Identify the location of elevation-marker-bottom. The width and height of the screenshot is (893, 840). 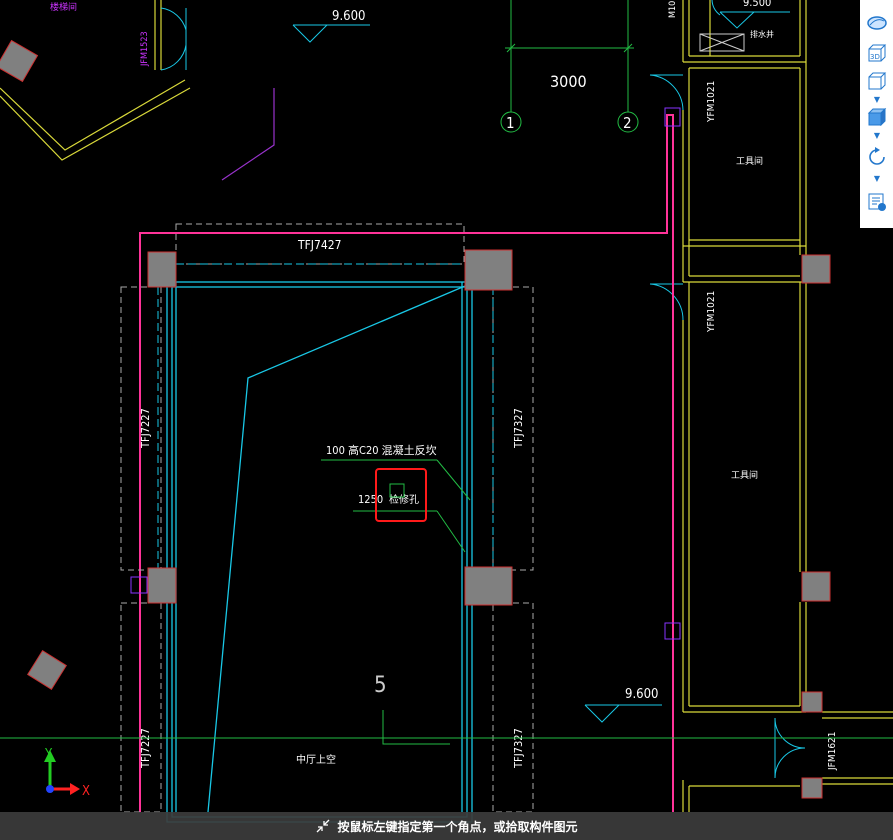
(623, 713).